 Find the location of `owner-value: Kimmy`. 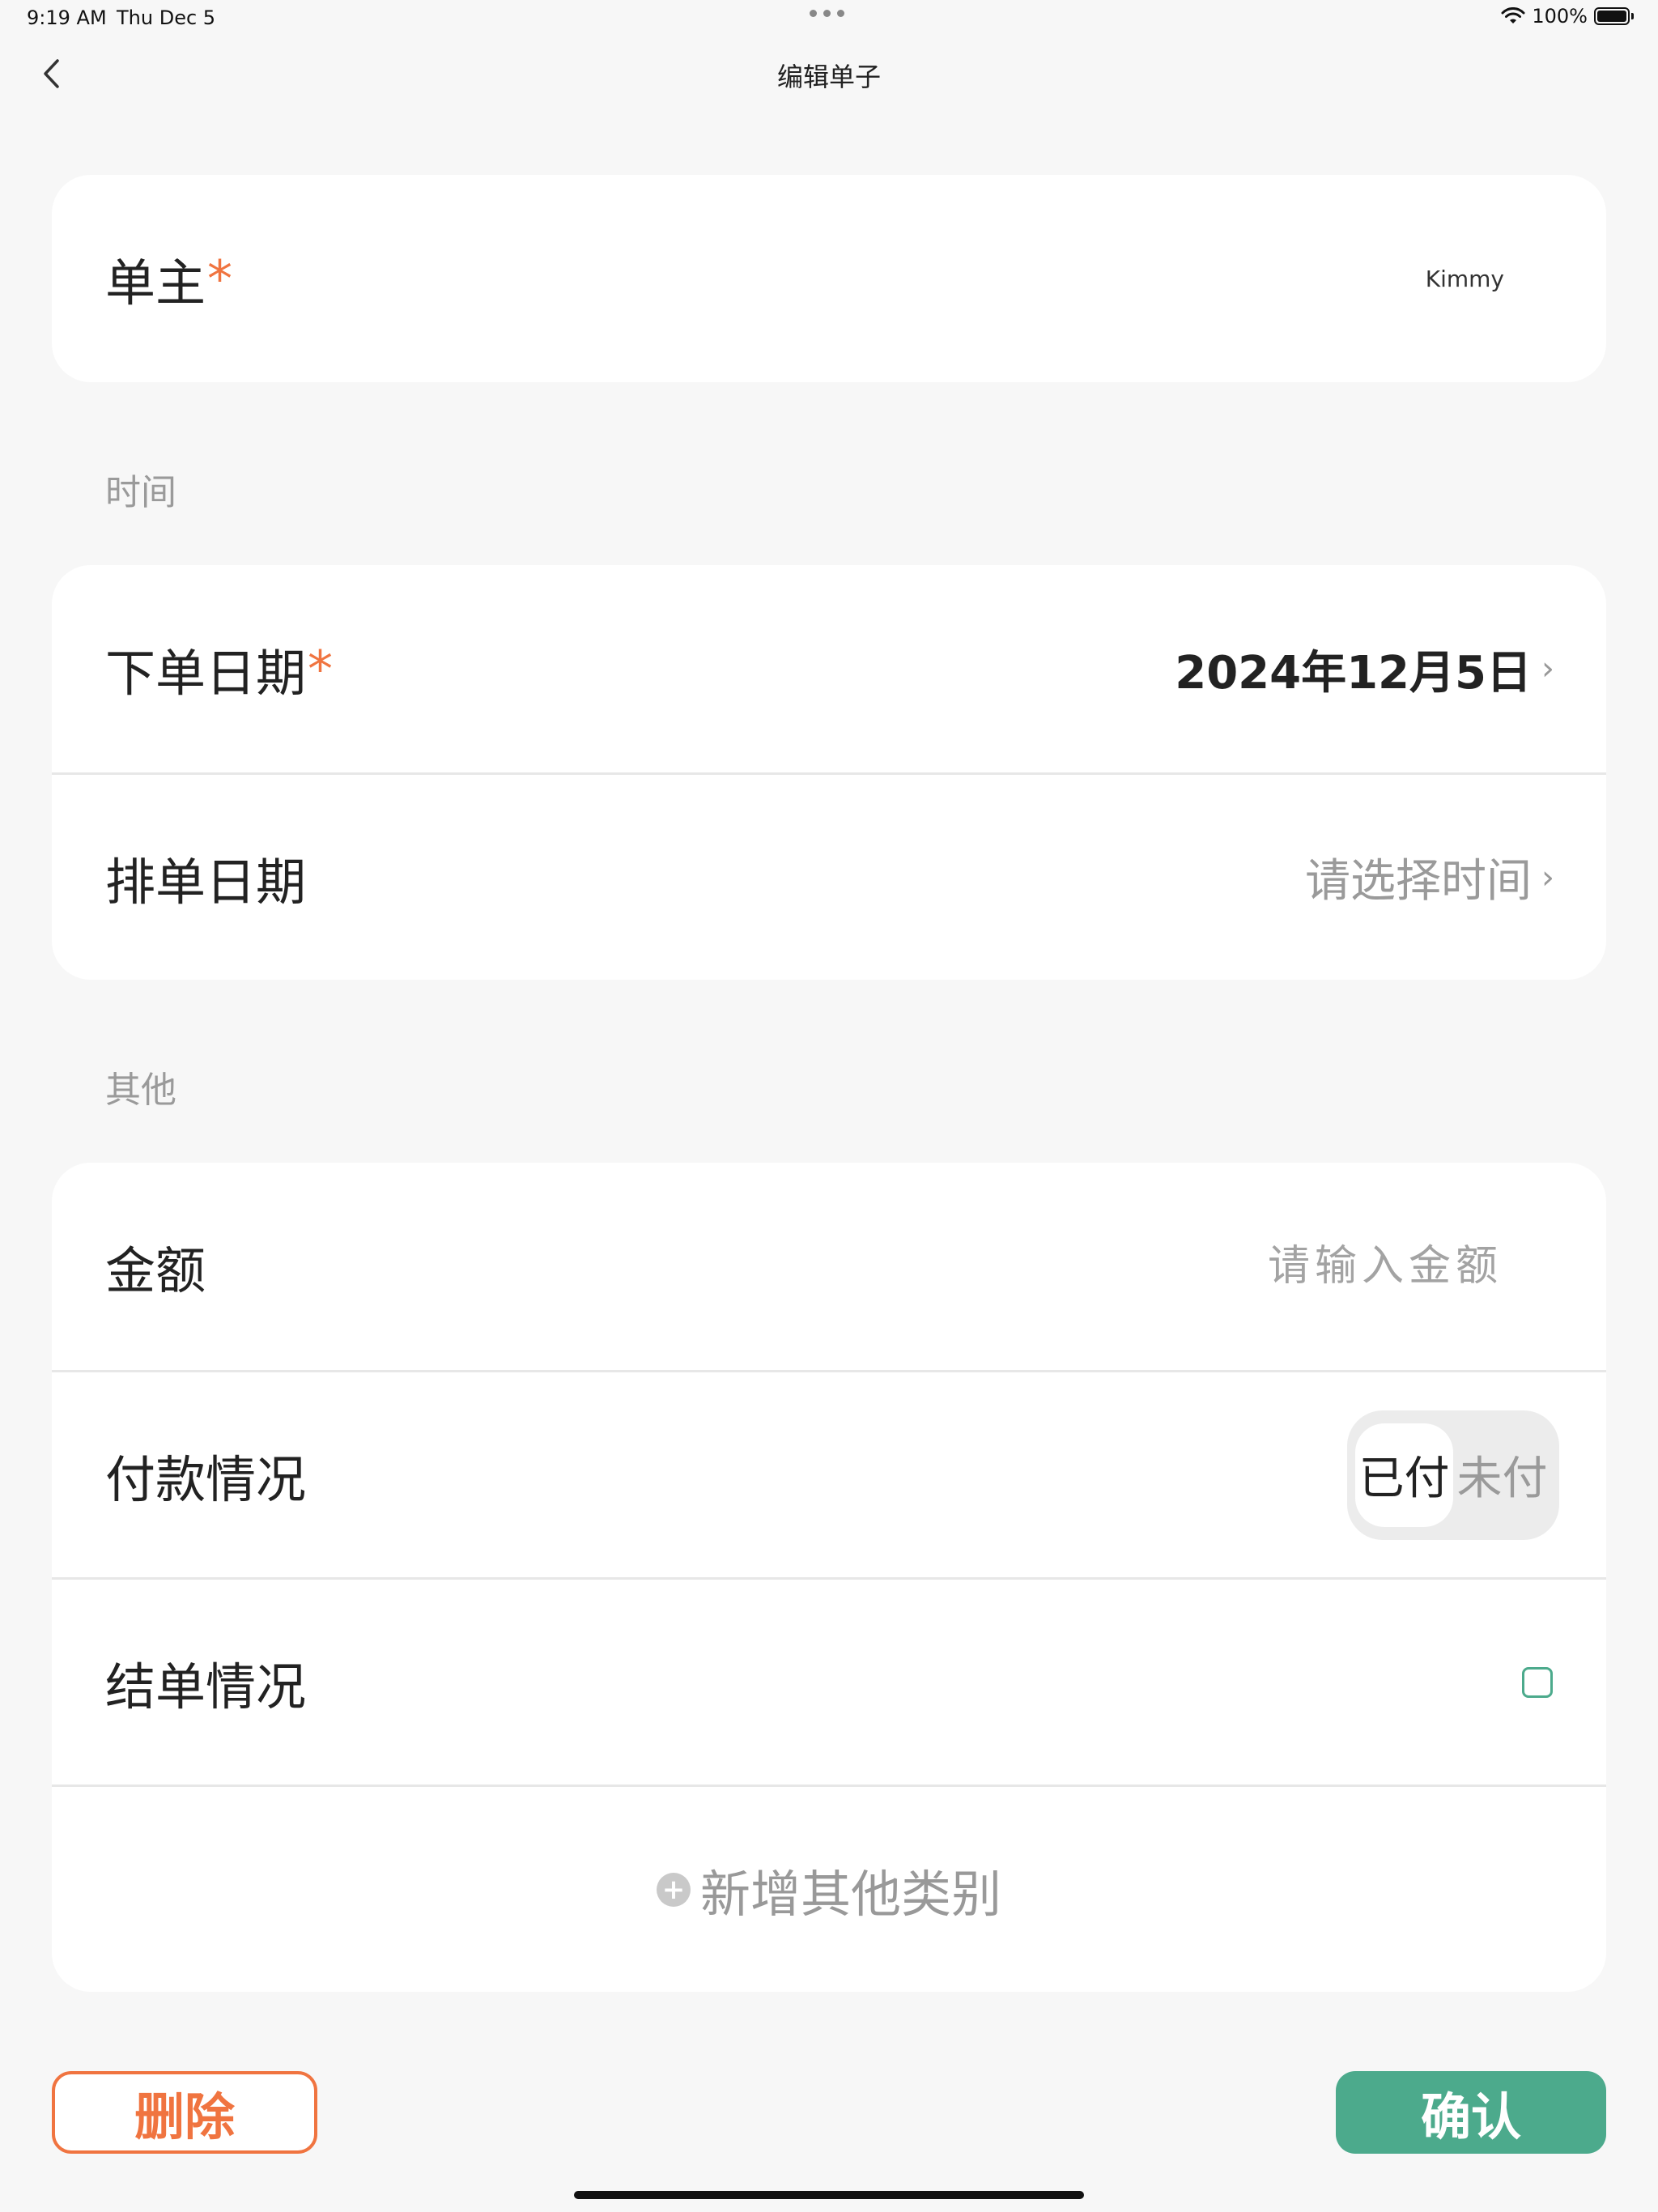

owner-value: Kimmy is located at coordinates (1465, 279).